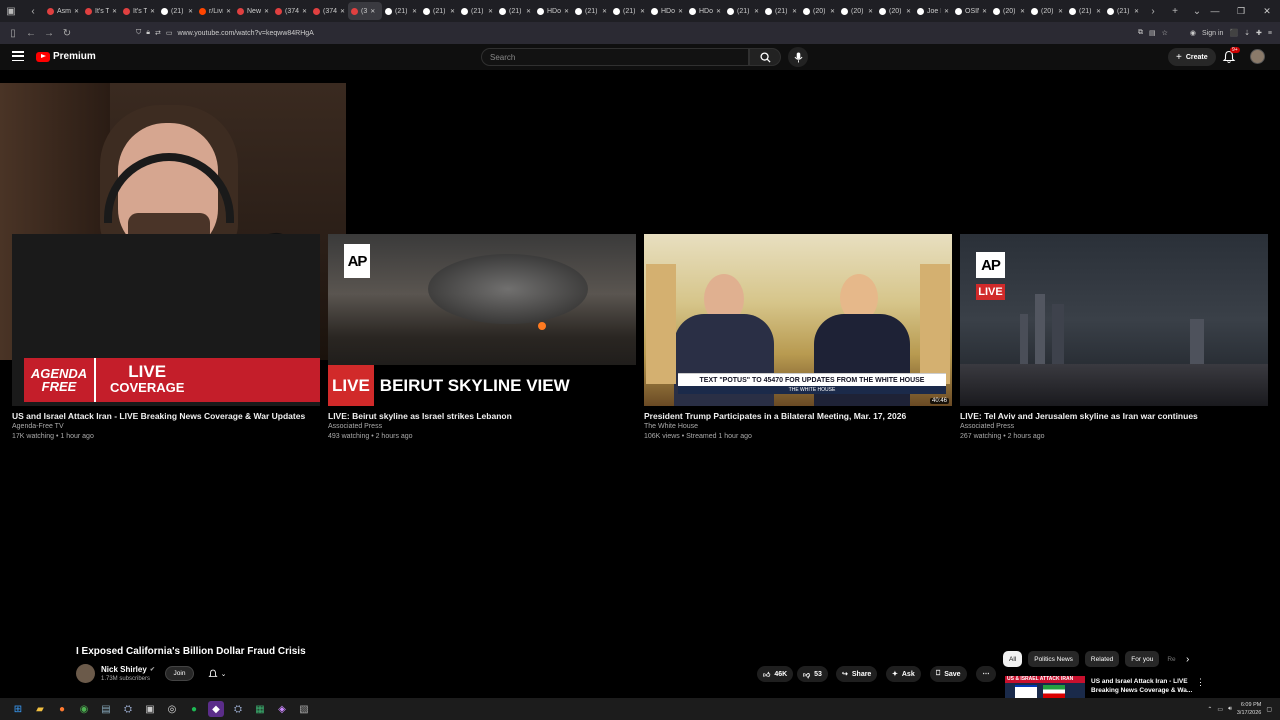 Image resolution: width=1280 pixels, height=720 pixels. Describe the element at coordinates (179, 673) in the screenshot. I see `join-button: Join` at that location.